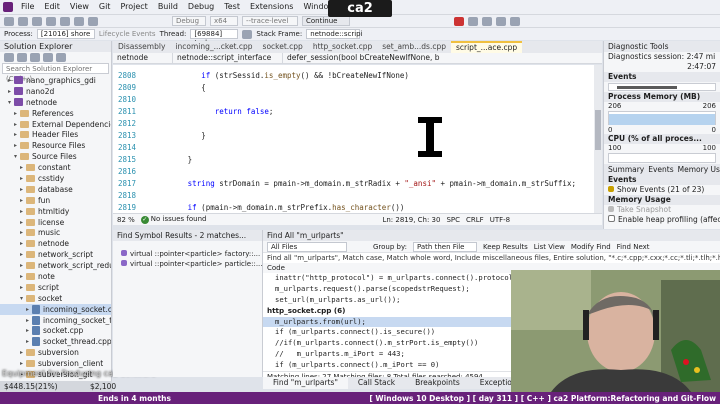 The image size is (720, 404). What do you see at coordinates (55, 330) in the screenshot?
I see `tree-item: ▸ socket.cpp` at bounding box center [55, 330].